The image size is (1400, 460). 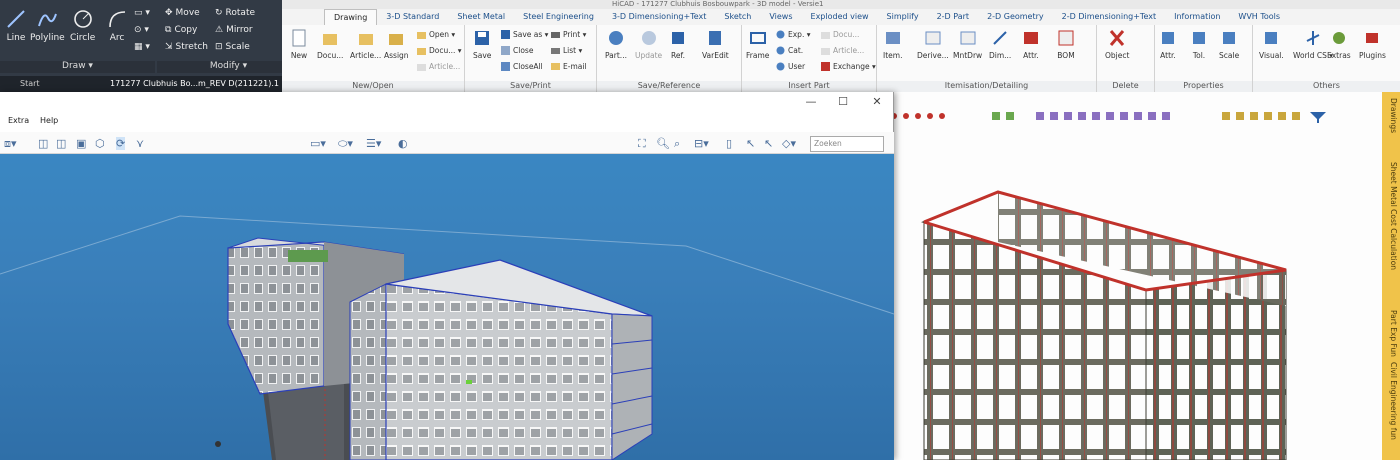 What do you see at coordinates (345, 144) in the screenshot?
I see `section-icon: ⬭▾` at bounding box center [345, 144].